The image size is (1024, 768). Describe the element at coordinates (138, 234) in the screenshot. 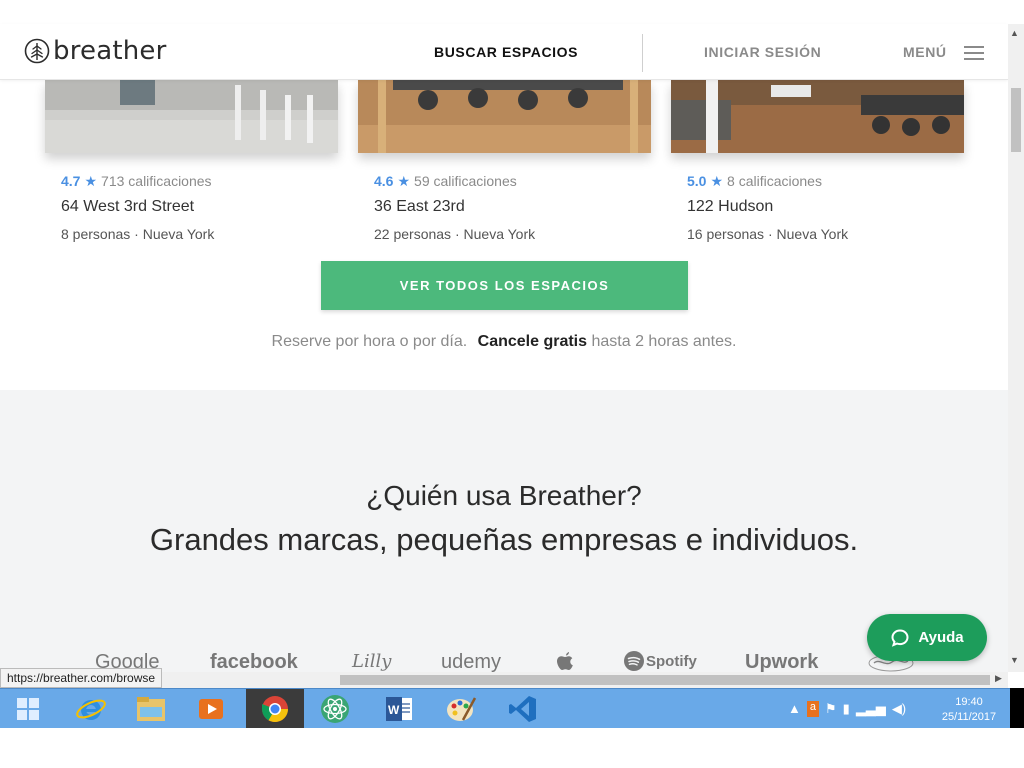

I see `space-meta: 8 personas · Nueva York` at that location.